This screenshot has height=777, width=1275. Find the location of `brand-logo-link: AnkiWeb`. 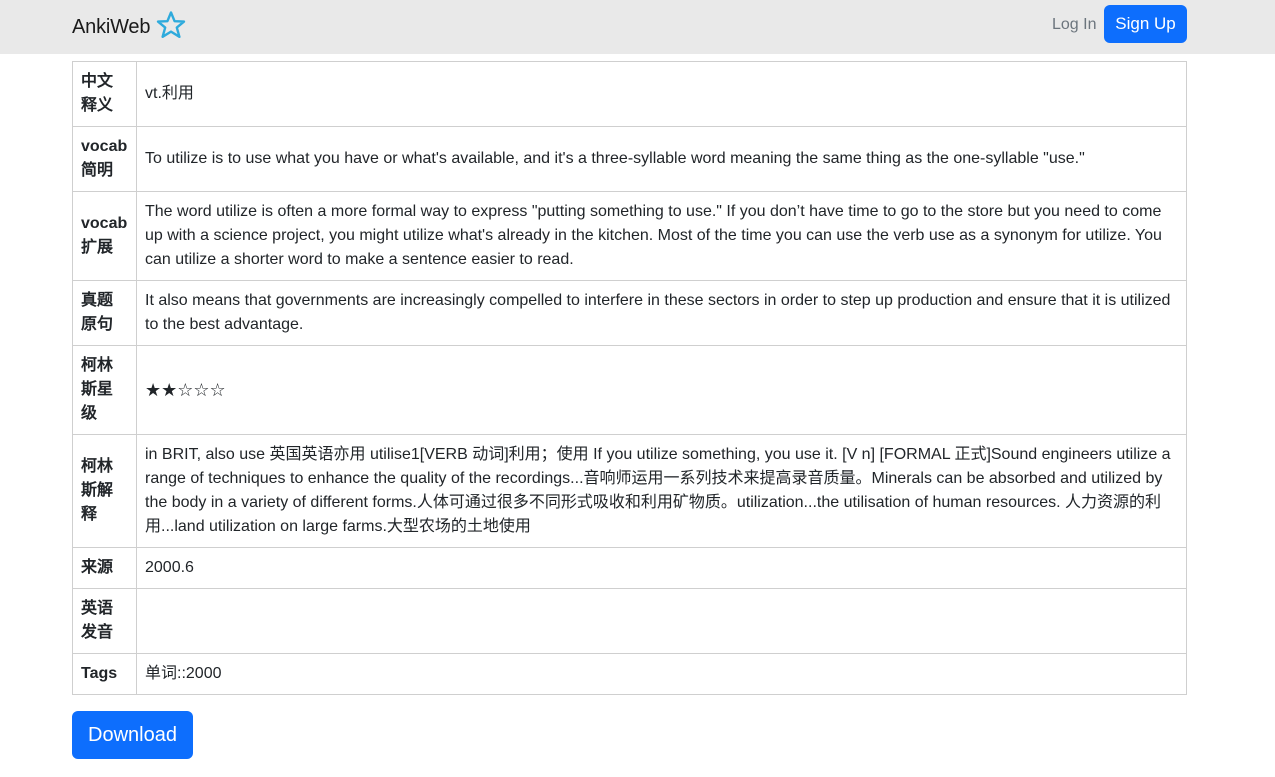

brand-logo-link: AnkiWeb is located at coordinates (130, 27).